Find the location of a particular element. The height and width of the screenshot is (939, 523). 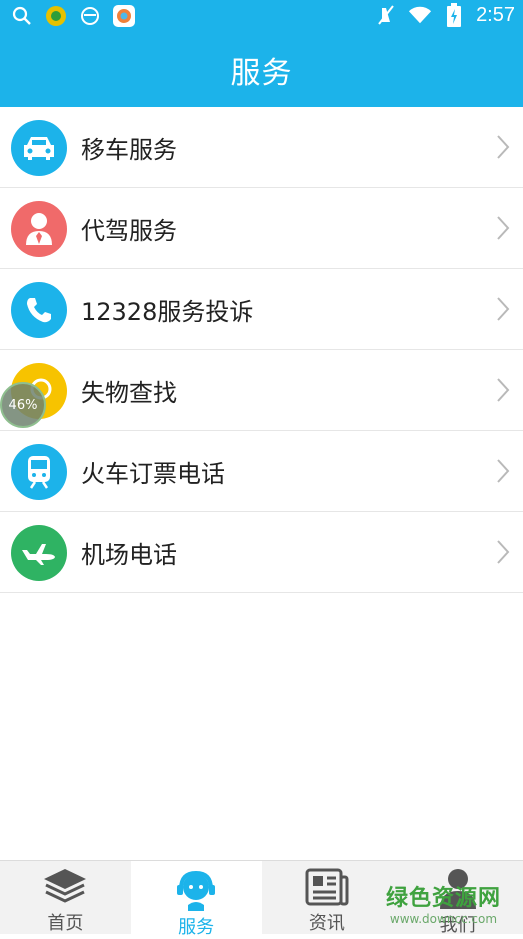

list-item-label: 移车服务 is located at coordinates (129, 149).